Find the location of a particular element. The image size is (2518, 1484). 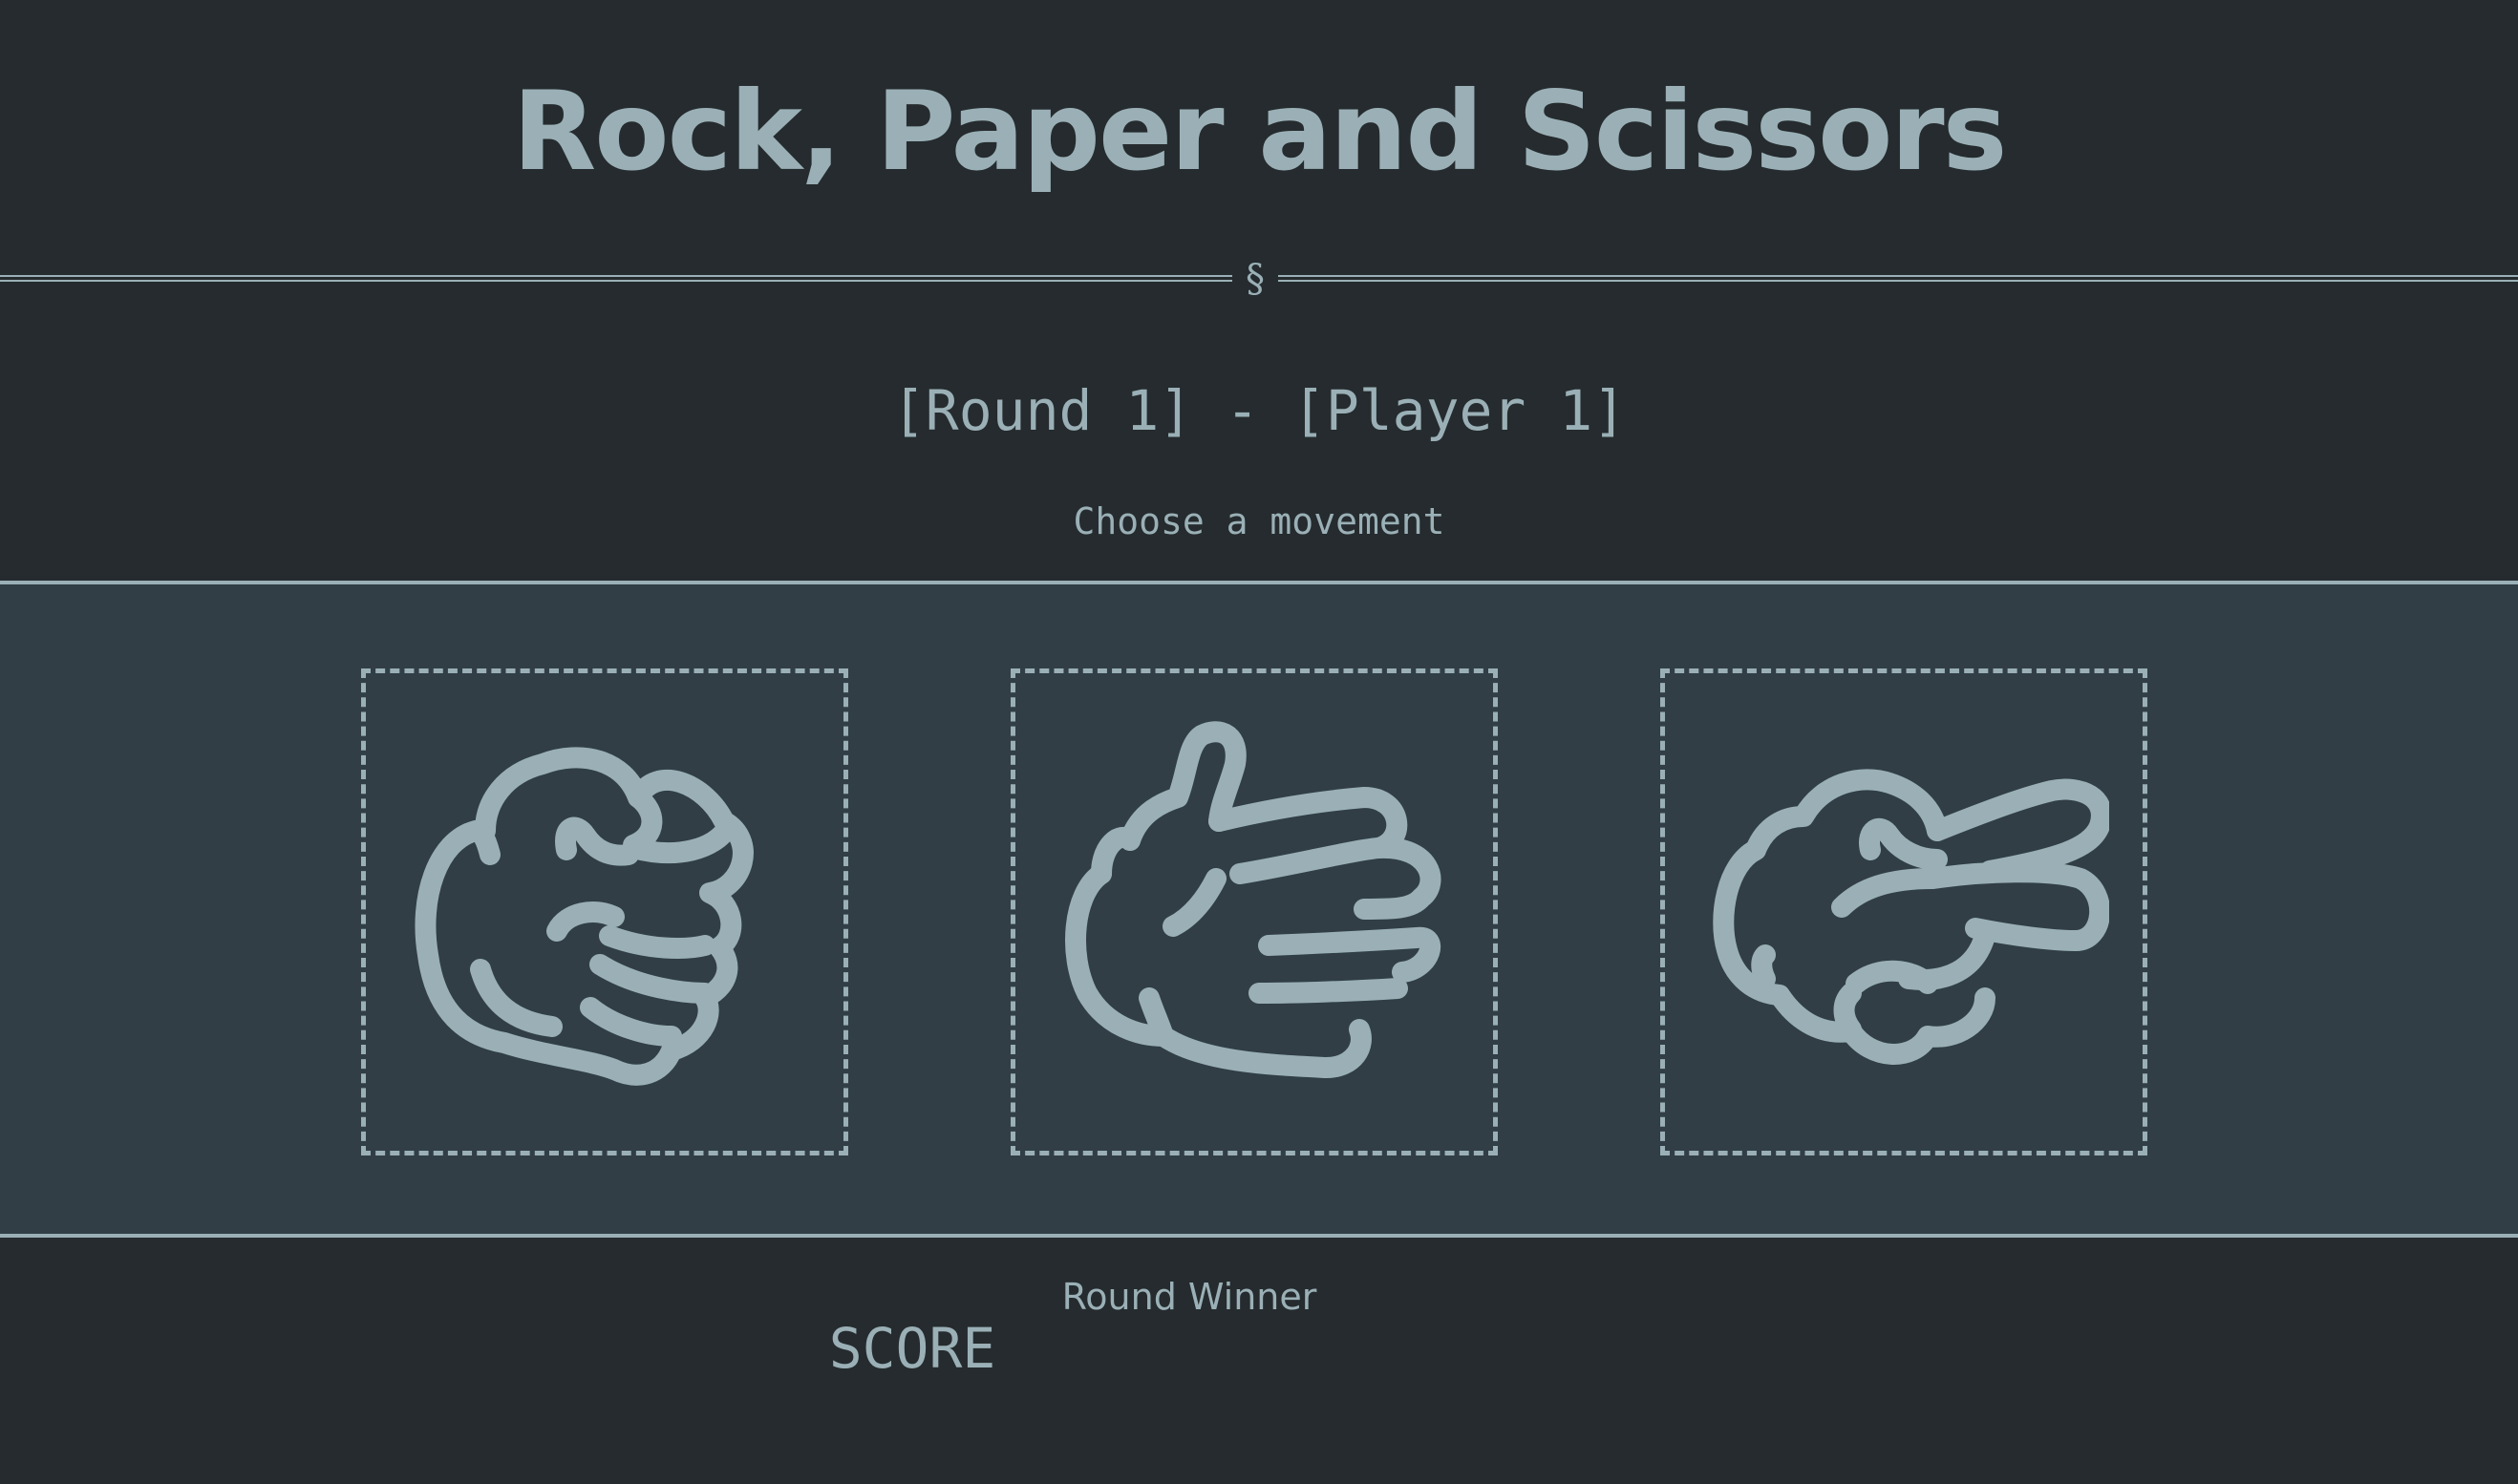

divider-rule-left is located at coordinates (616, 278).